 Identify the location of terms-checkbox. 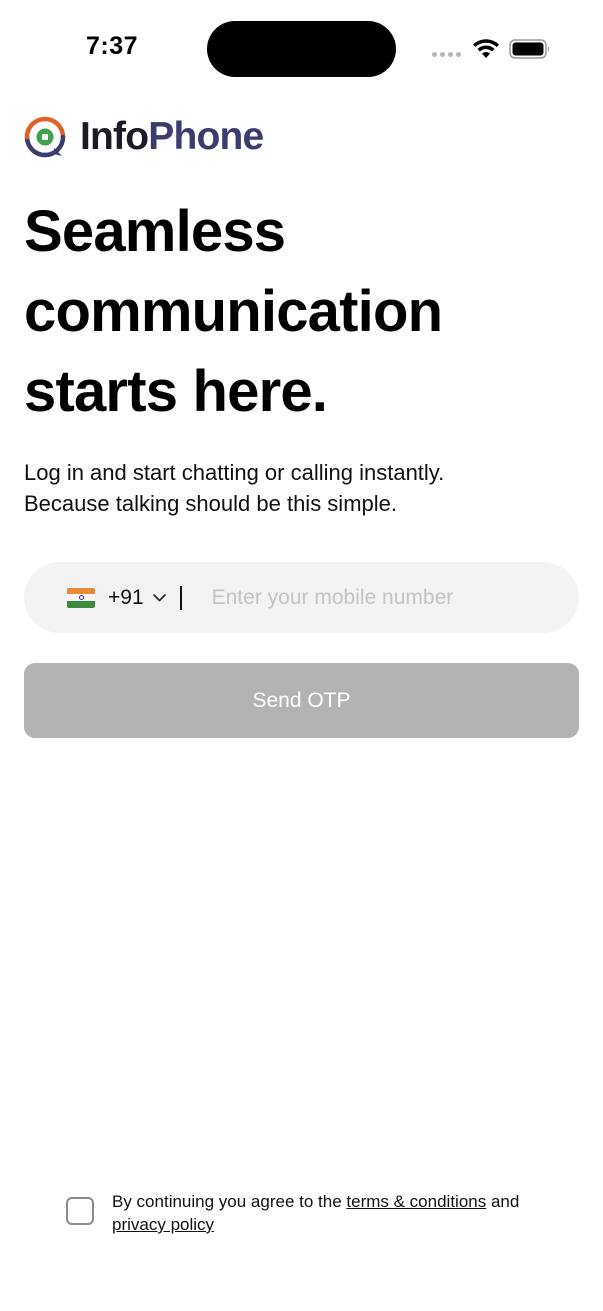
(80, 1211).